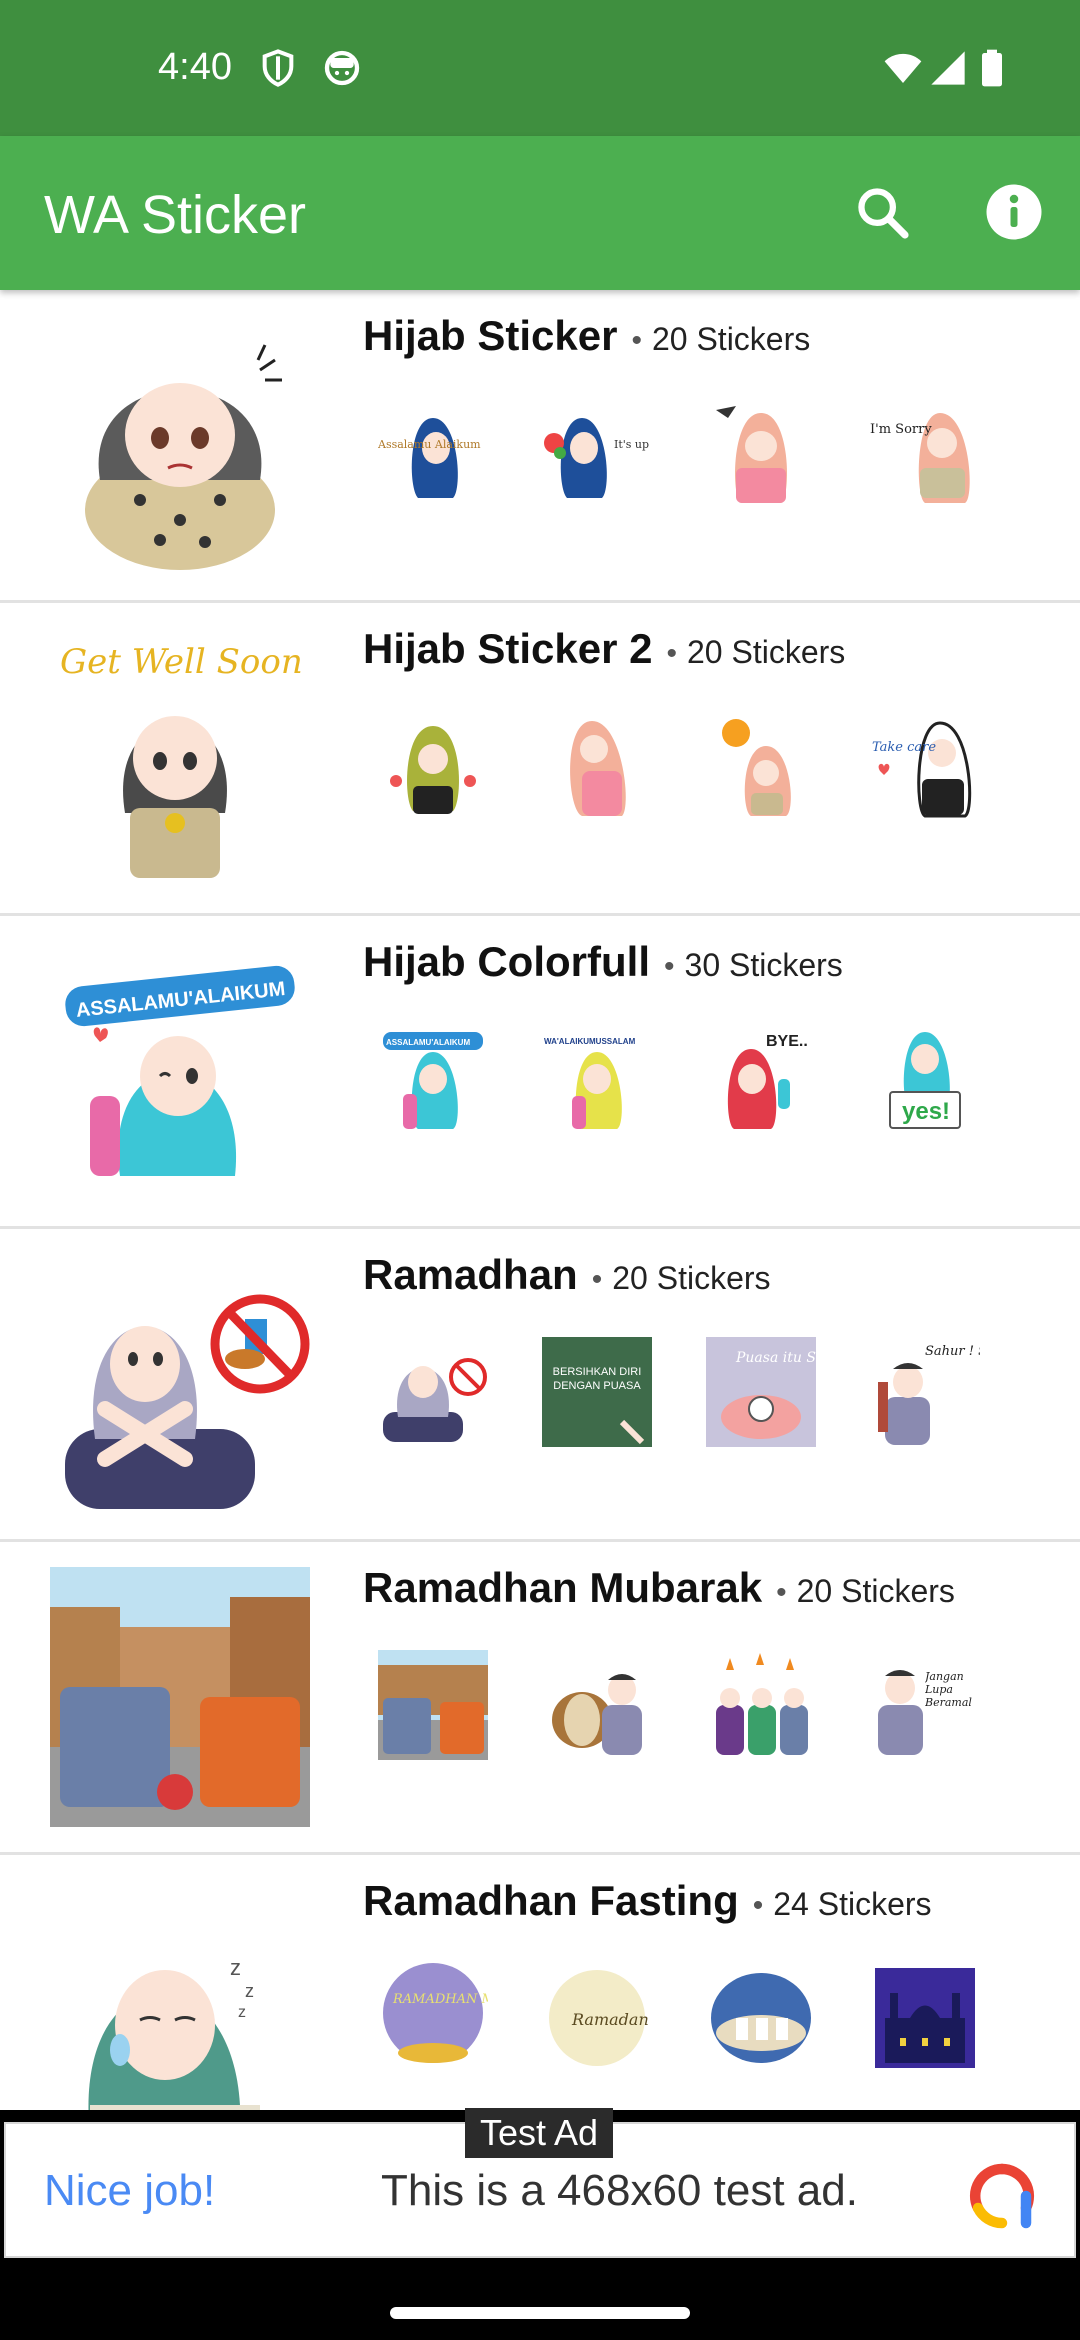 The height and width of the screenshot is (2340, 1080). I want to click on ramadhan-mubarak-traffic-sticker-icon, so click(180, 1697).